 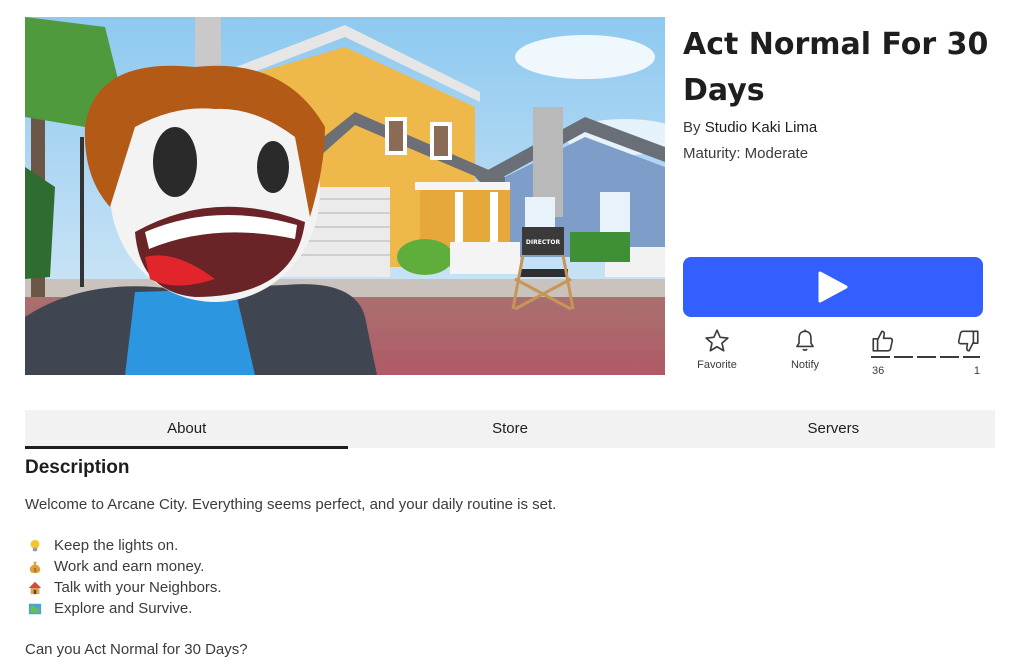 I want to click on play-button, so click(x=833, y=287).